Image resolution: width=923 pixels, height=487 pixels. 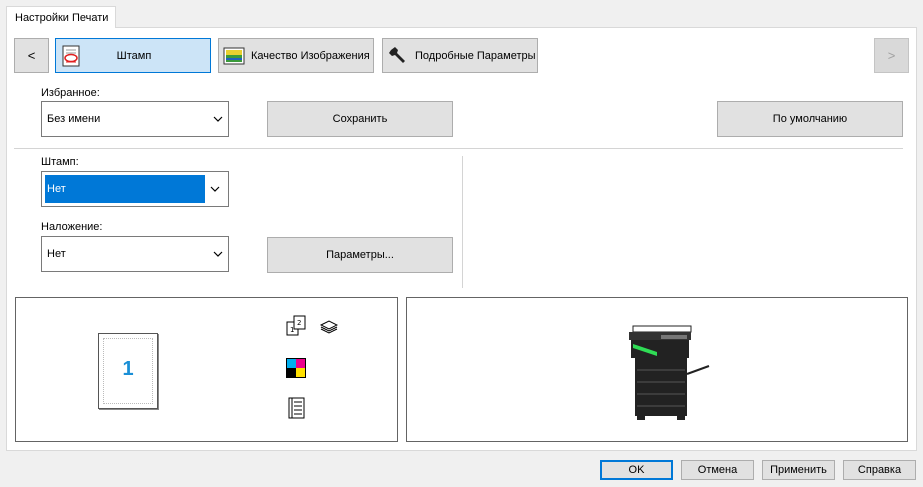 I want to click on wrench-icon, so click(x=398, y=56).